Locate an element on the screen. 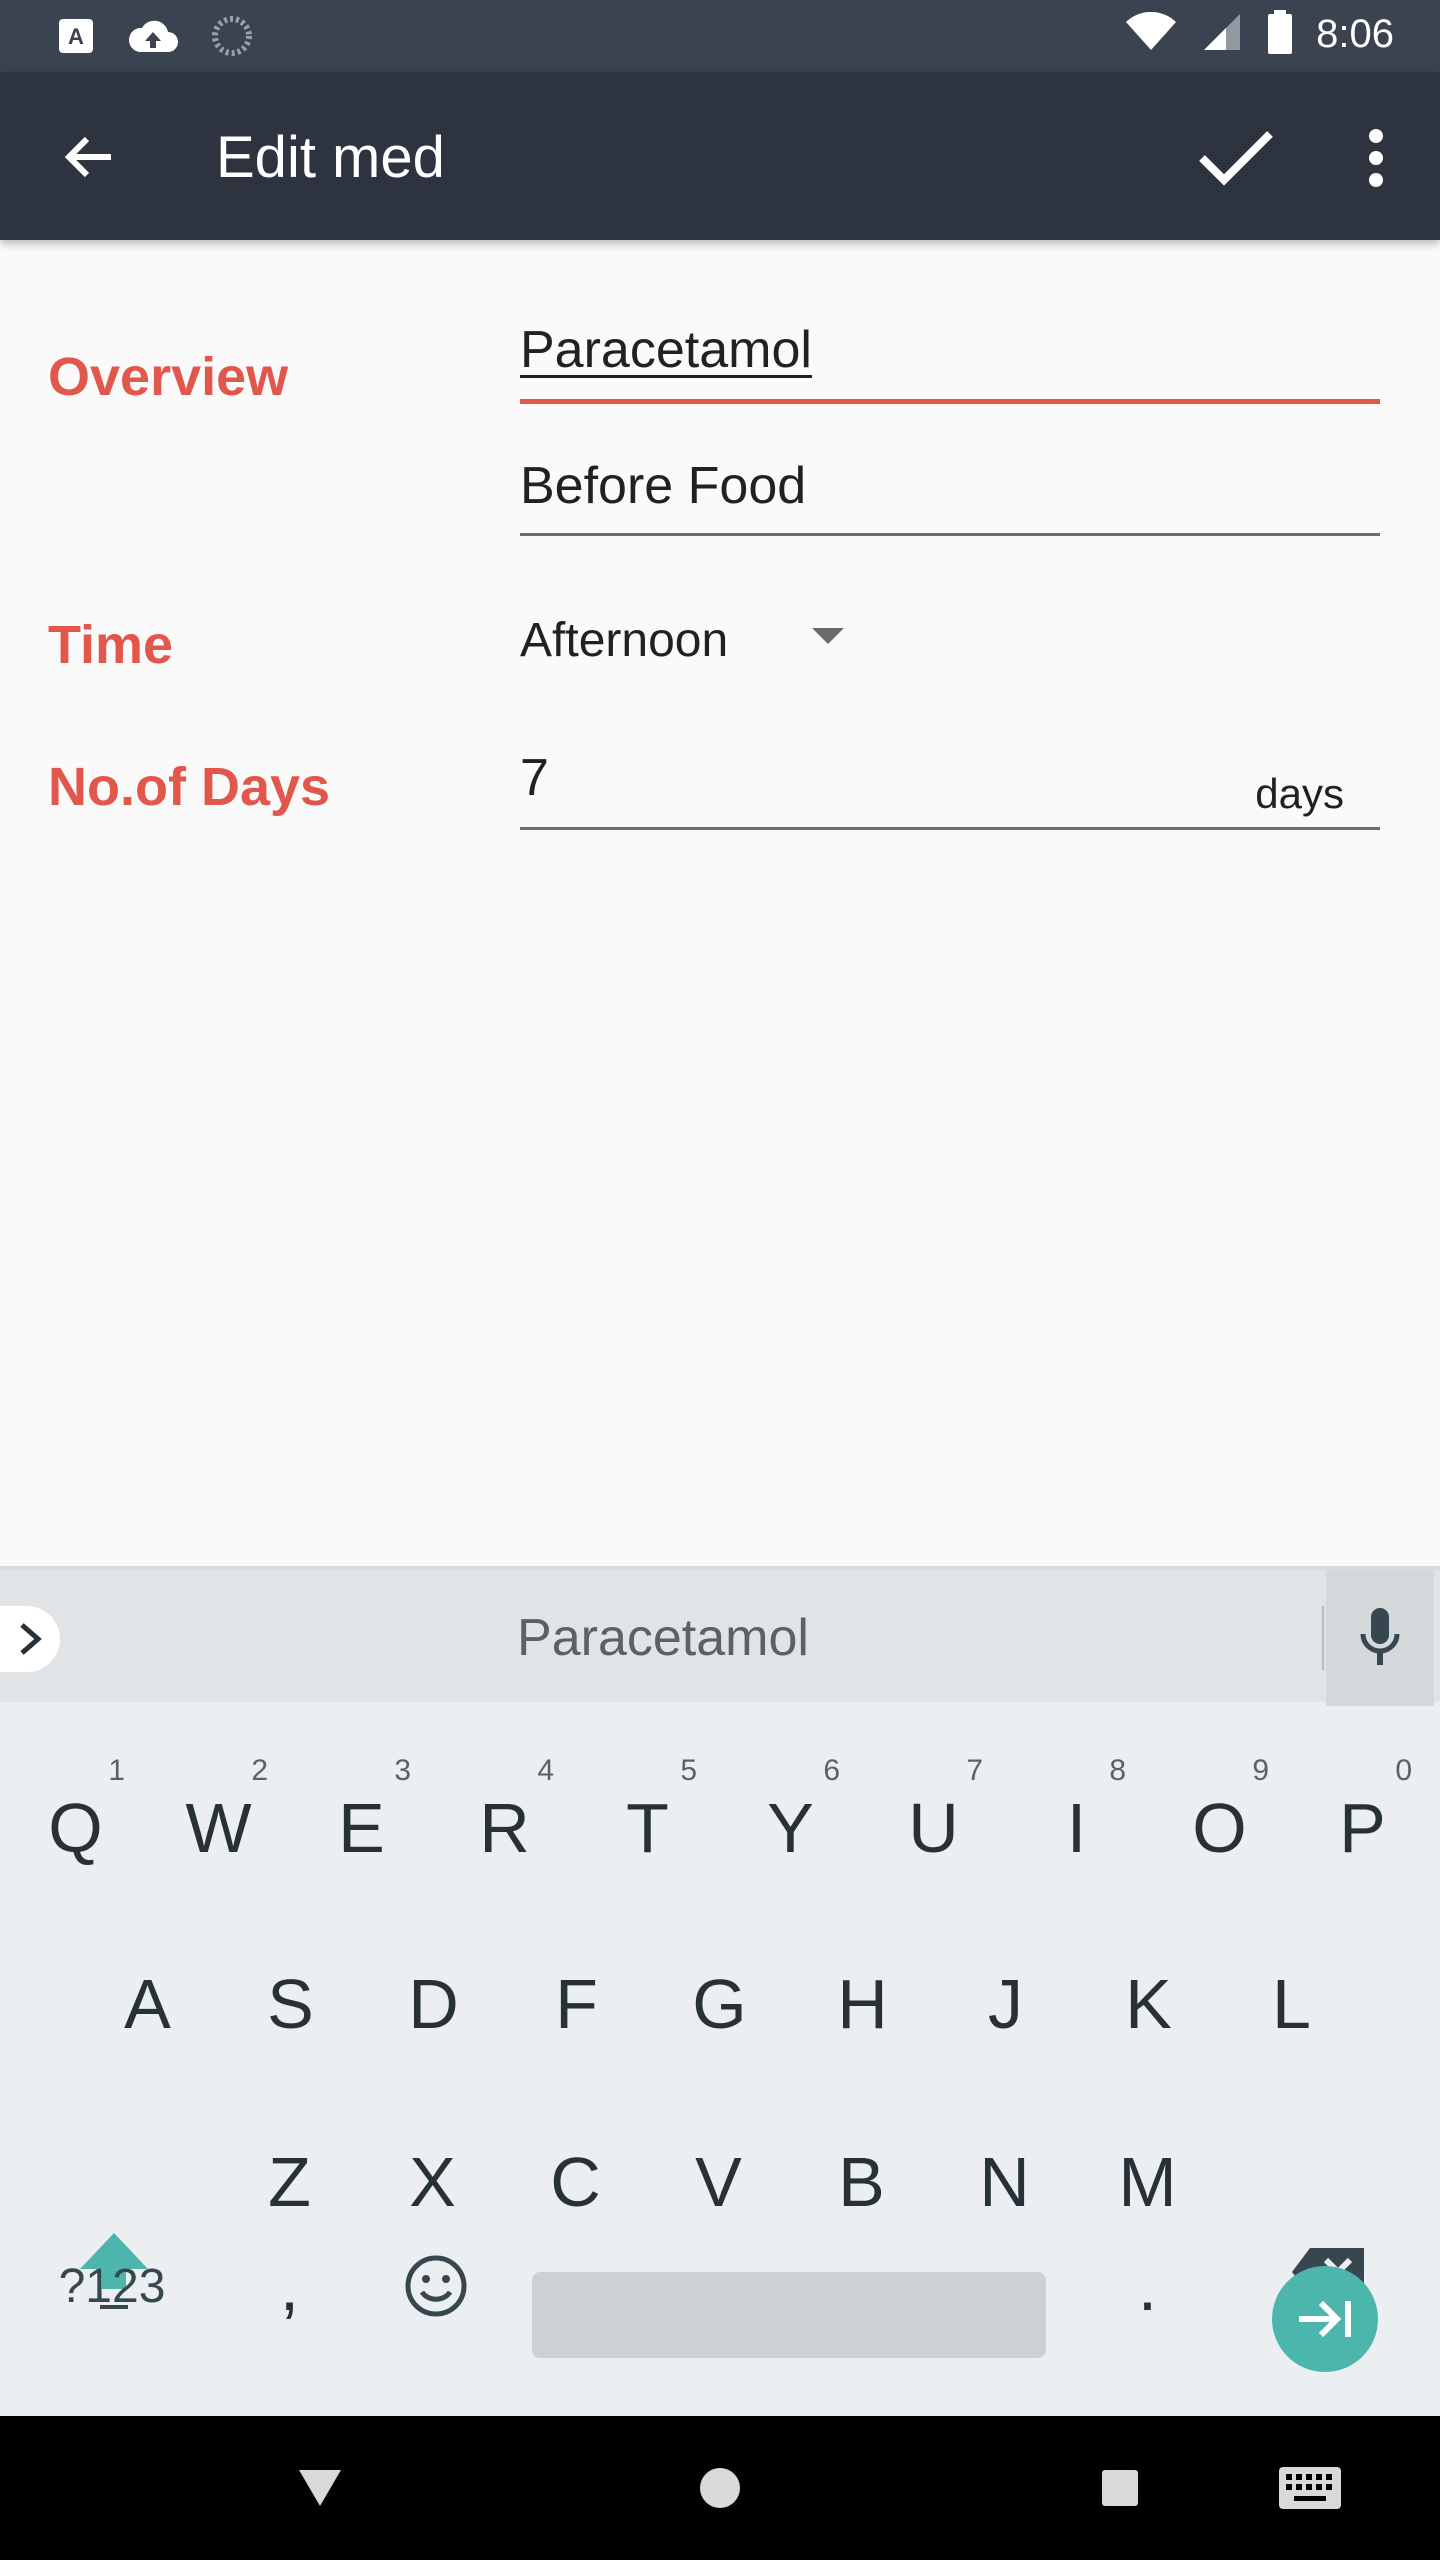 This screenshot has height=2560, width=1440. key-s: S is located at coordinates (290, 2004).